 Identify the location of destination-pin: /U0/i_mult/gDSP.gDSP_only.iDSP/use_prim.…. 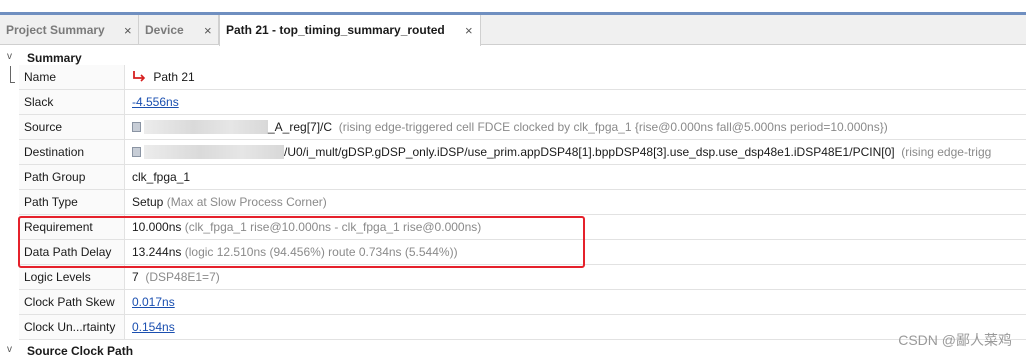
(589, 152).